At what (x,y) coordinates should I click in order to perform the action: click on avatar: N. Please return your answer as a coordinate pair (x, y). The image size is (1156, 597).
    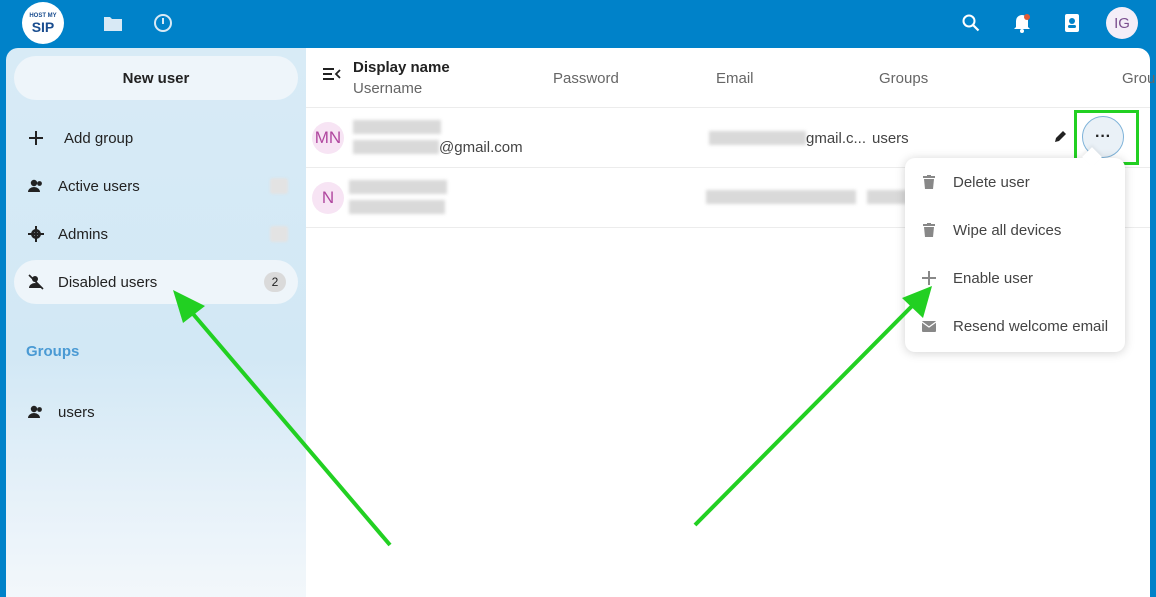
    Looking at the image, I should click on (328, 198).